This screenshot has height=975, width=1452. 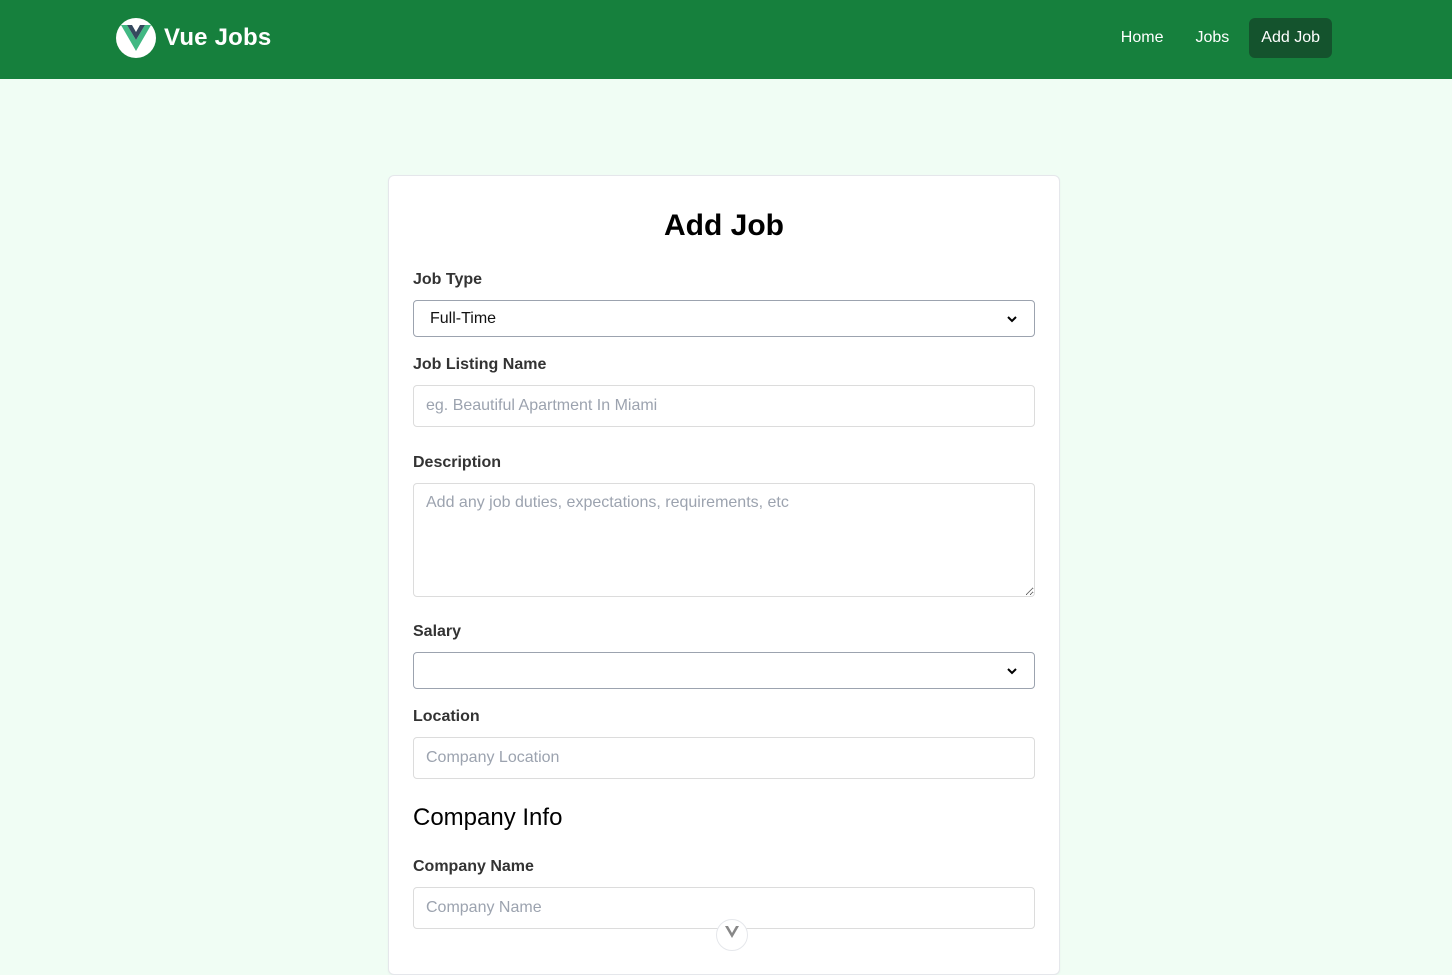 What do you see at coordinates (724, 670) in the screenshot?
I see `salary-select` at bounding box center [724, 670].